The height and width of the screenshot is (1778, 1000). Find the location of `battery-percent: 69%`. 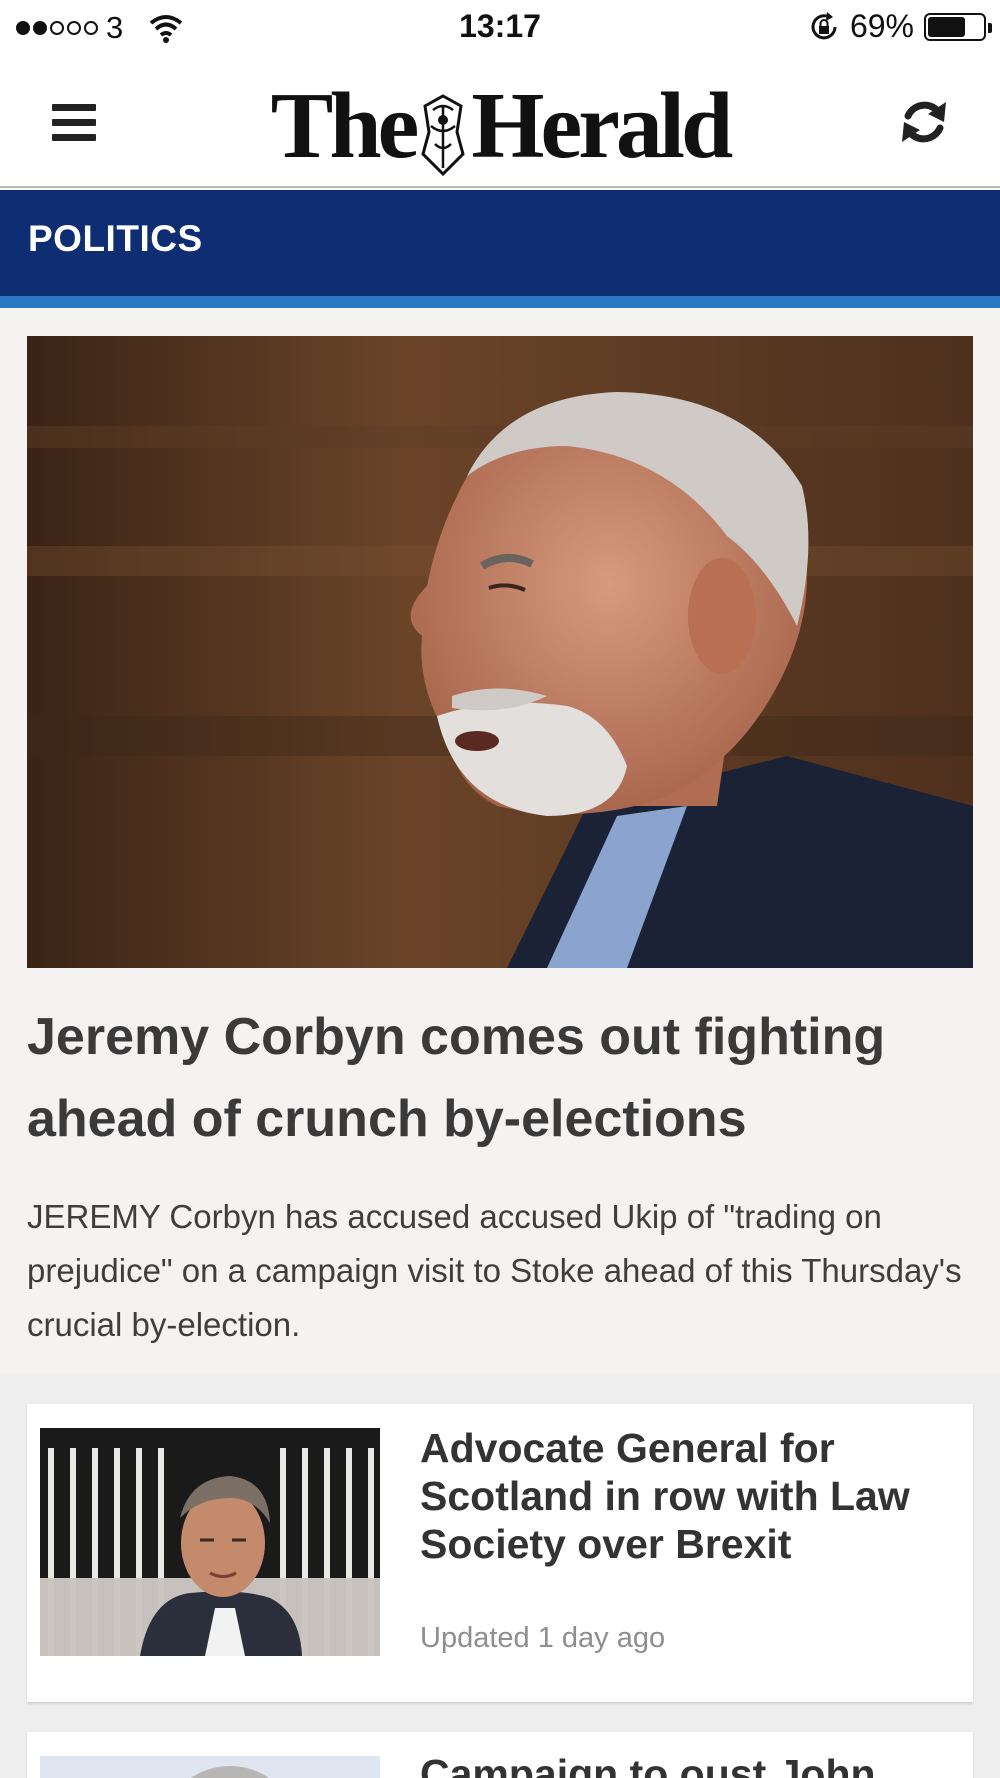

battery-percent: 69% is located at coordinates (881, 26).